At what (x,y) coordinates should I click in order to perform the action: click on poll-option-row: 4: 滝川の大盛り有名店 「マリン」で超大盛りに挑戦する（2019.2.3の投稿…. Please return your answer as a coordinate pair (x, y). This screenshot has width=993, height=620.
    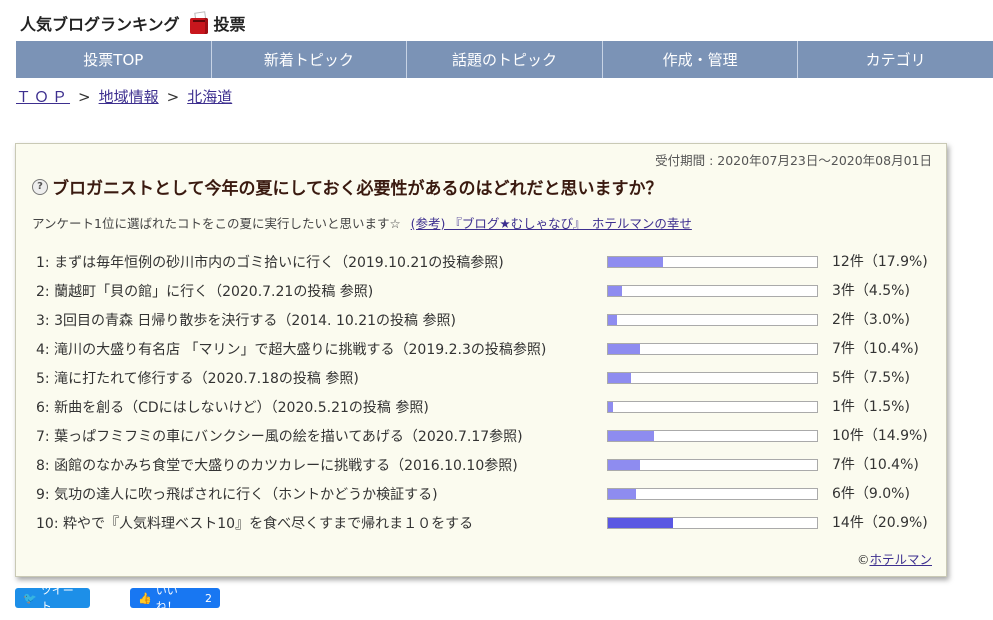
    Looking at the image, I should click on (486, 349).